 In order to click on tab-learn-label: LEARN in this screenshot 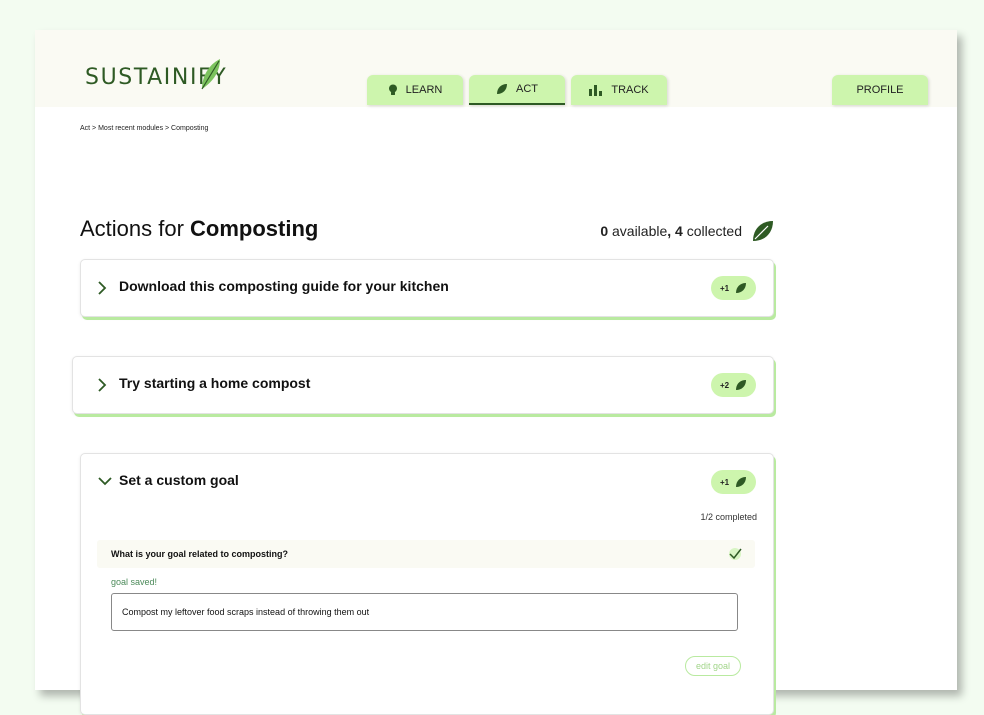, I will do `click(424, 90)`.